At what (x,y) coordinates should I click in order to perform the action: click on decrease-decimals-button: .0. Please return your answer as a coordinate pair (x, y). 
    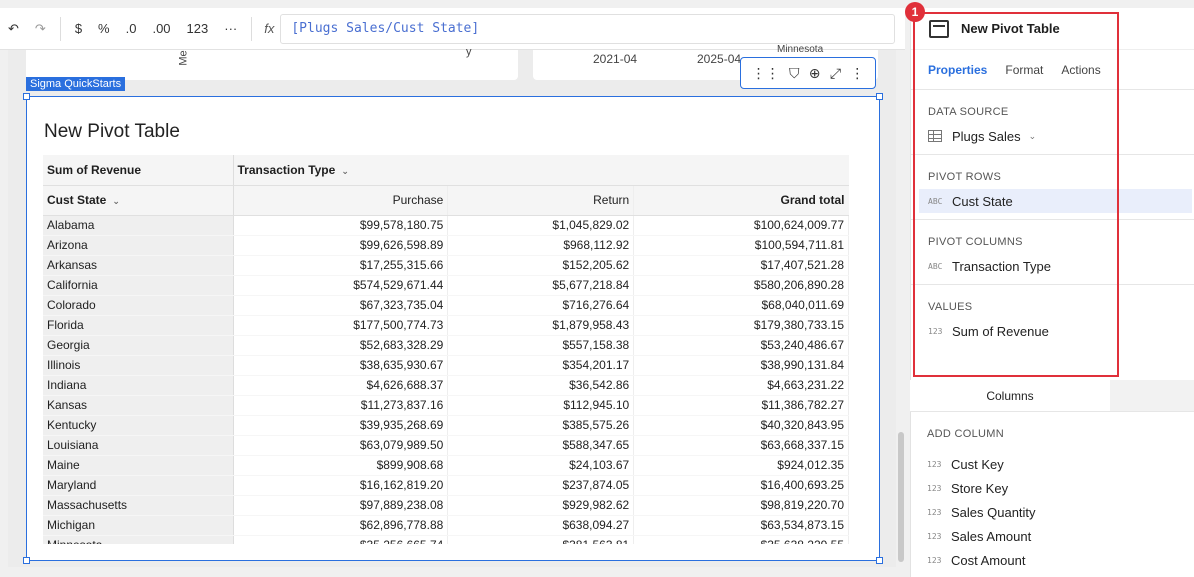
    Looking at the image, I should click on (131, 29).